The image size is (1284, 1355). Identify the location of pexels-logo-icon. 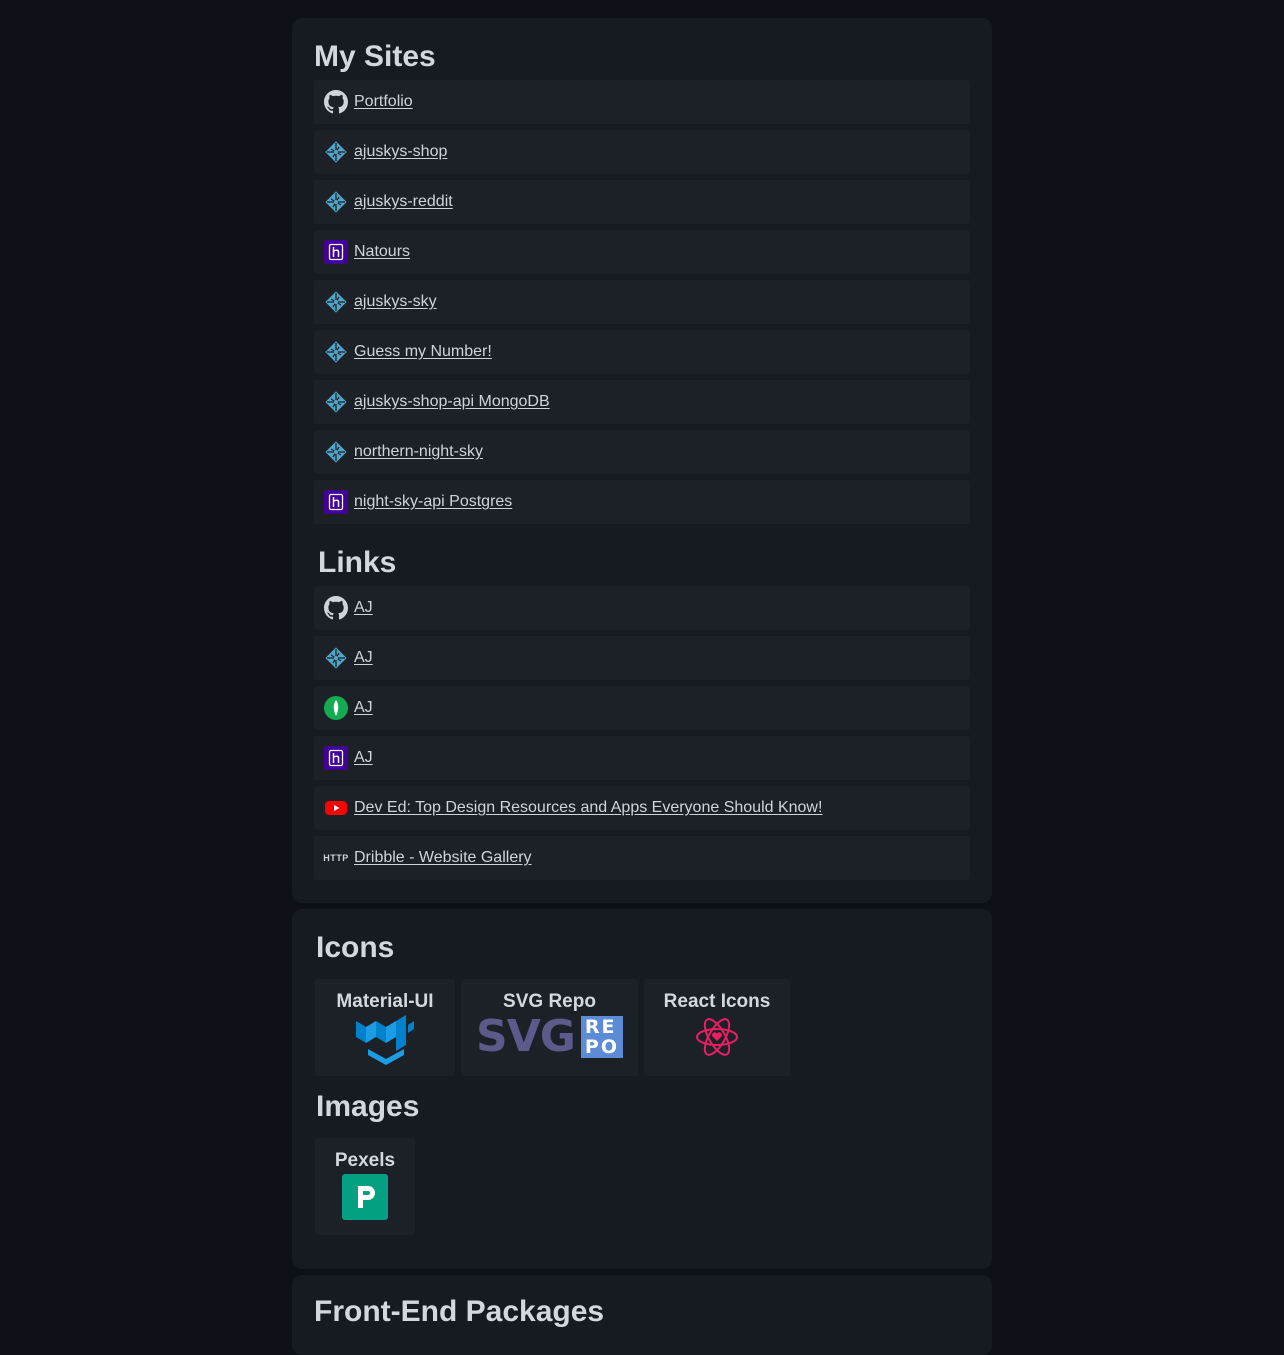
(365, 1199).